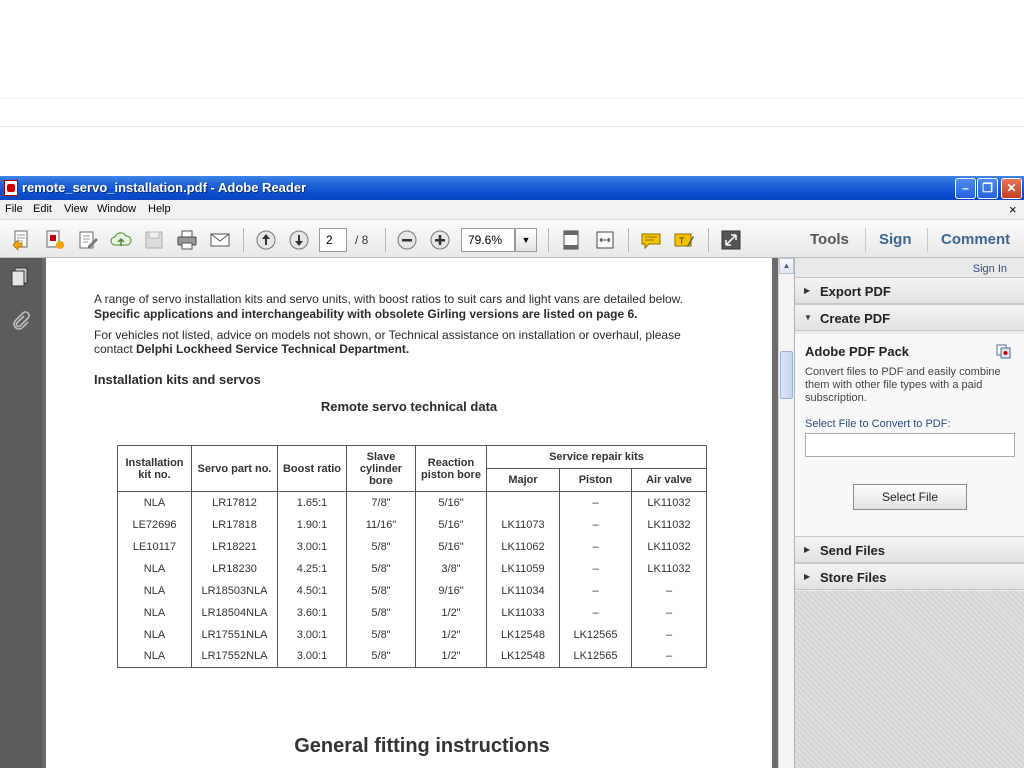  What do you see at coordinates (312, 524) in the screenshot?
I see `cell-boost-ratio: 1.90:1` at bounding box center [312, 524].